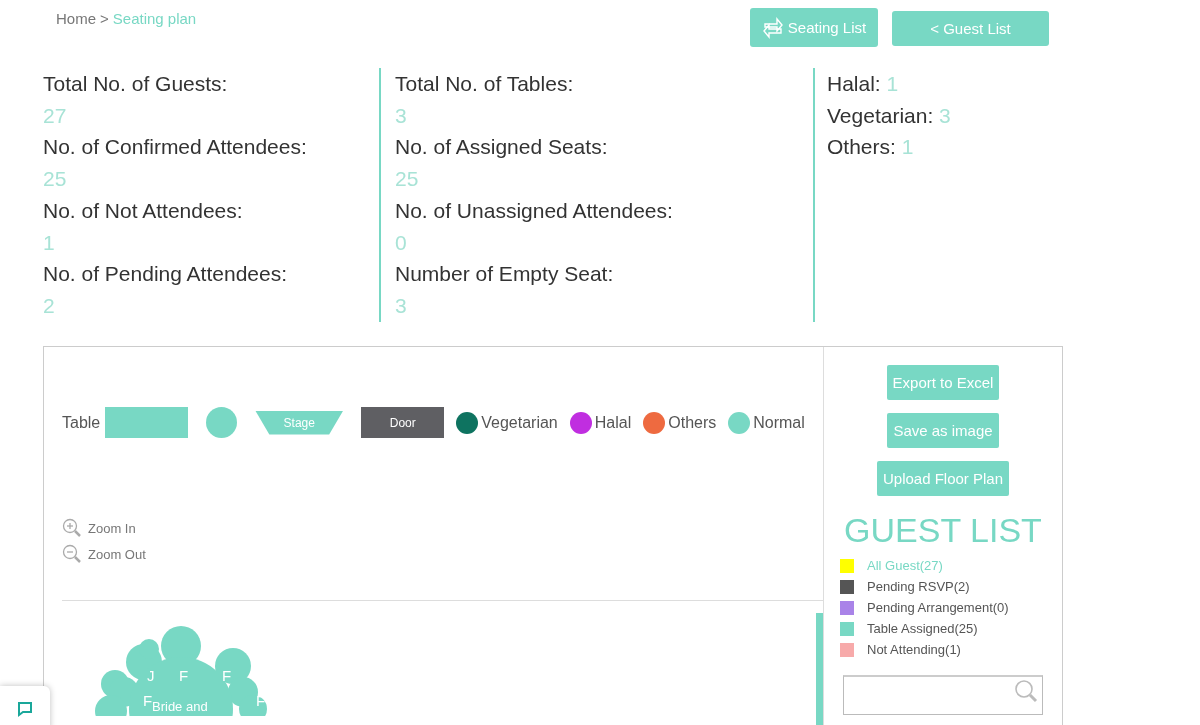  I want to click on guest-filter: Pending RSVP(2), so click(918, 586).